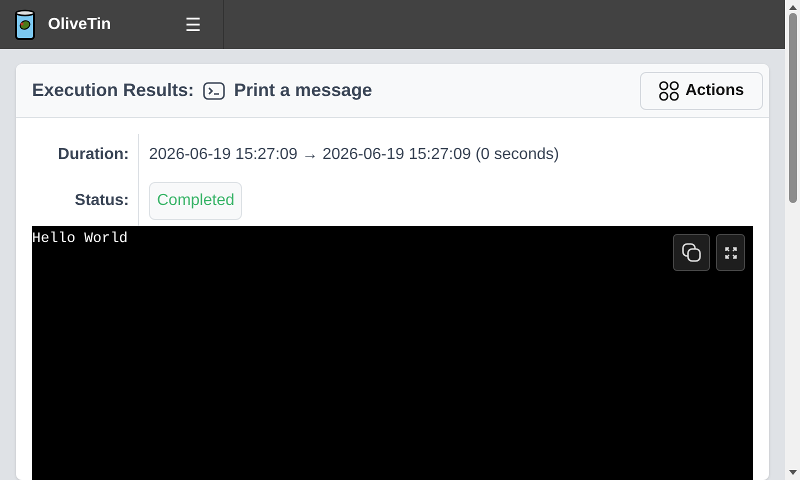 The width and height of the screenshot is (800, 480). I want to click on app-title: OliveTin, so click(79, 24).